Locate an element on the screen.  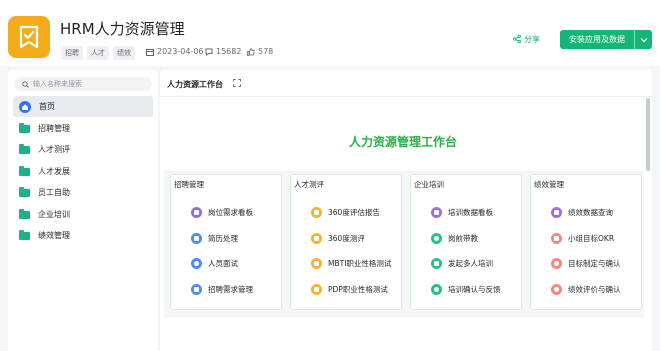
feedback-icon is located at coordinates (436, 289).